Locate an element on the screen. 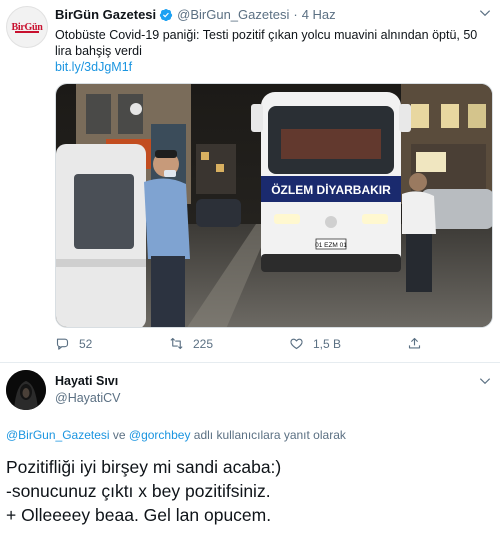 This screenshot has height=536, width=500. bus-sign-text: ÖZLEM DİYARBAKIR is located at coordinates (331, 189).